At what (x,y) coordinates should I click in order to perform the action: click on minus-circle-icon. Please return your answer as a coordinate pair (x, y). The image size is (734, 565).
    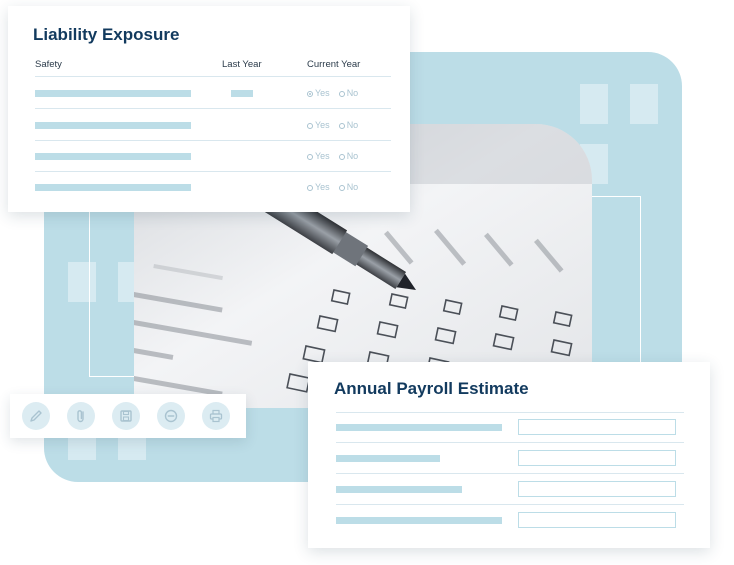
    Looking at the image, I should click on (171, 416).